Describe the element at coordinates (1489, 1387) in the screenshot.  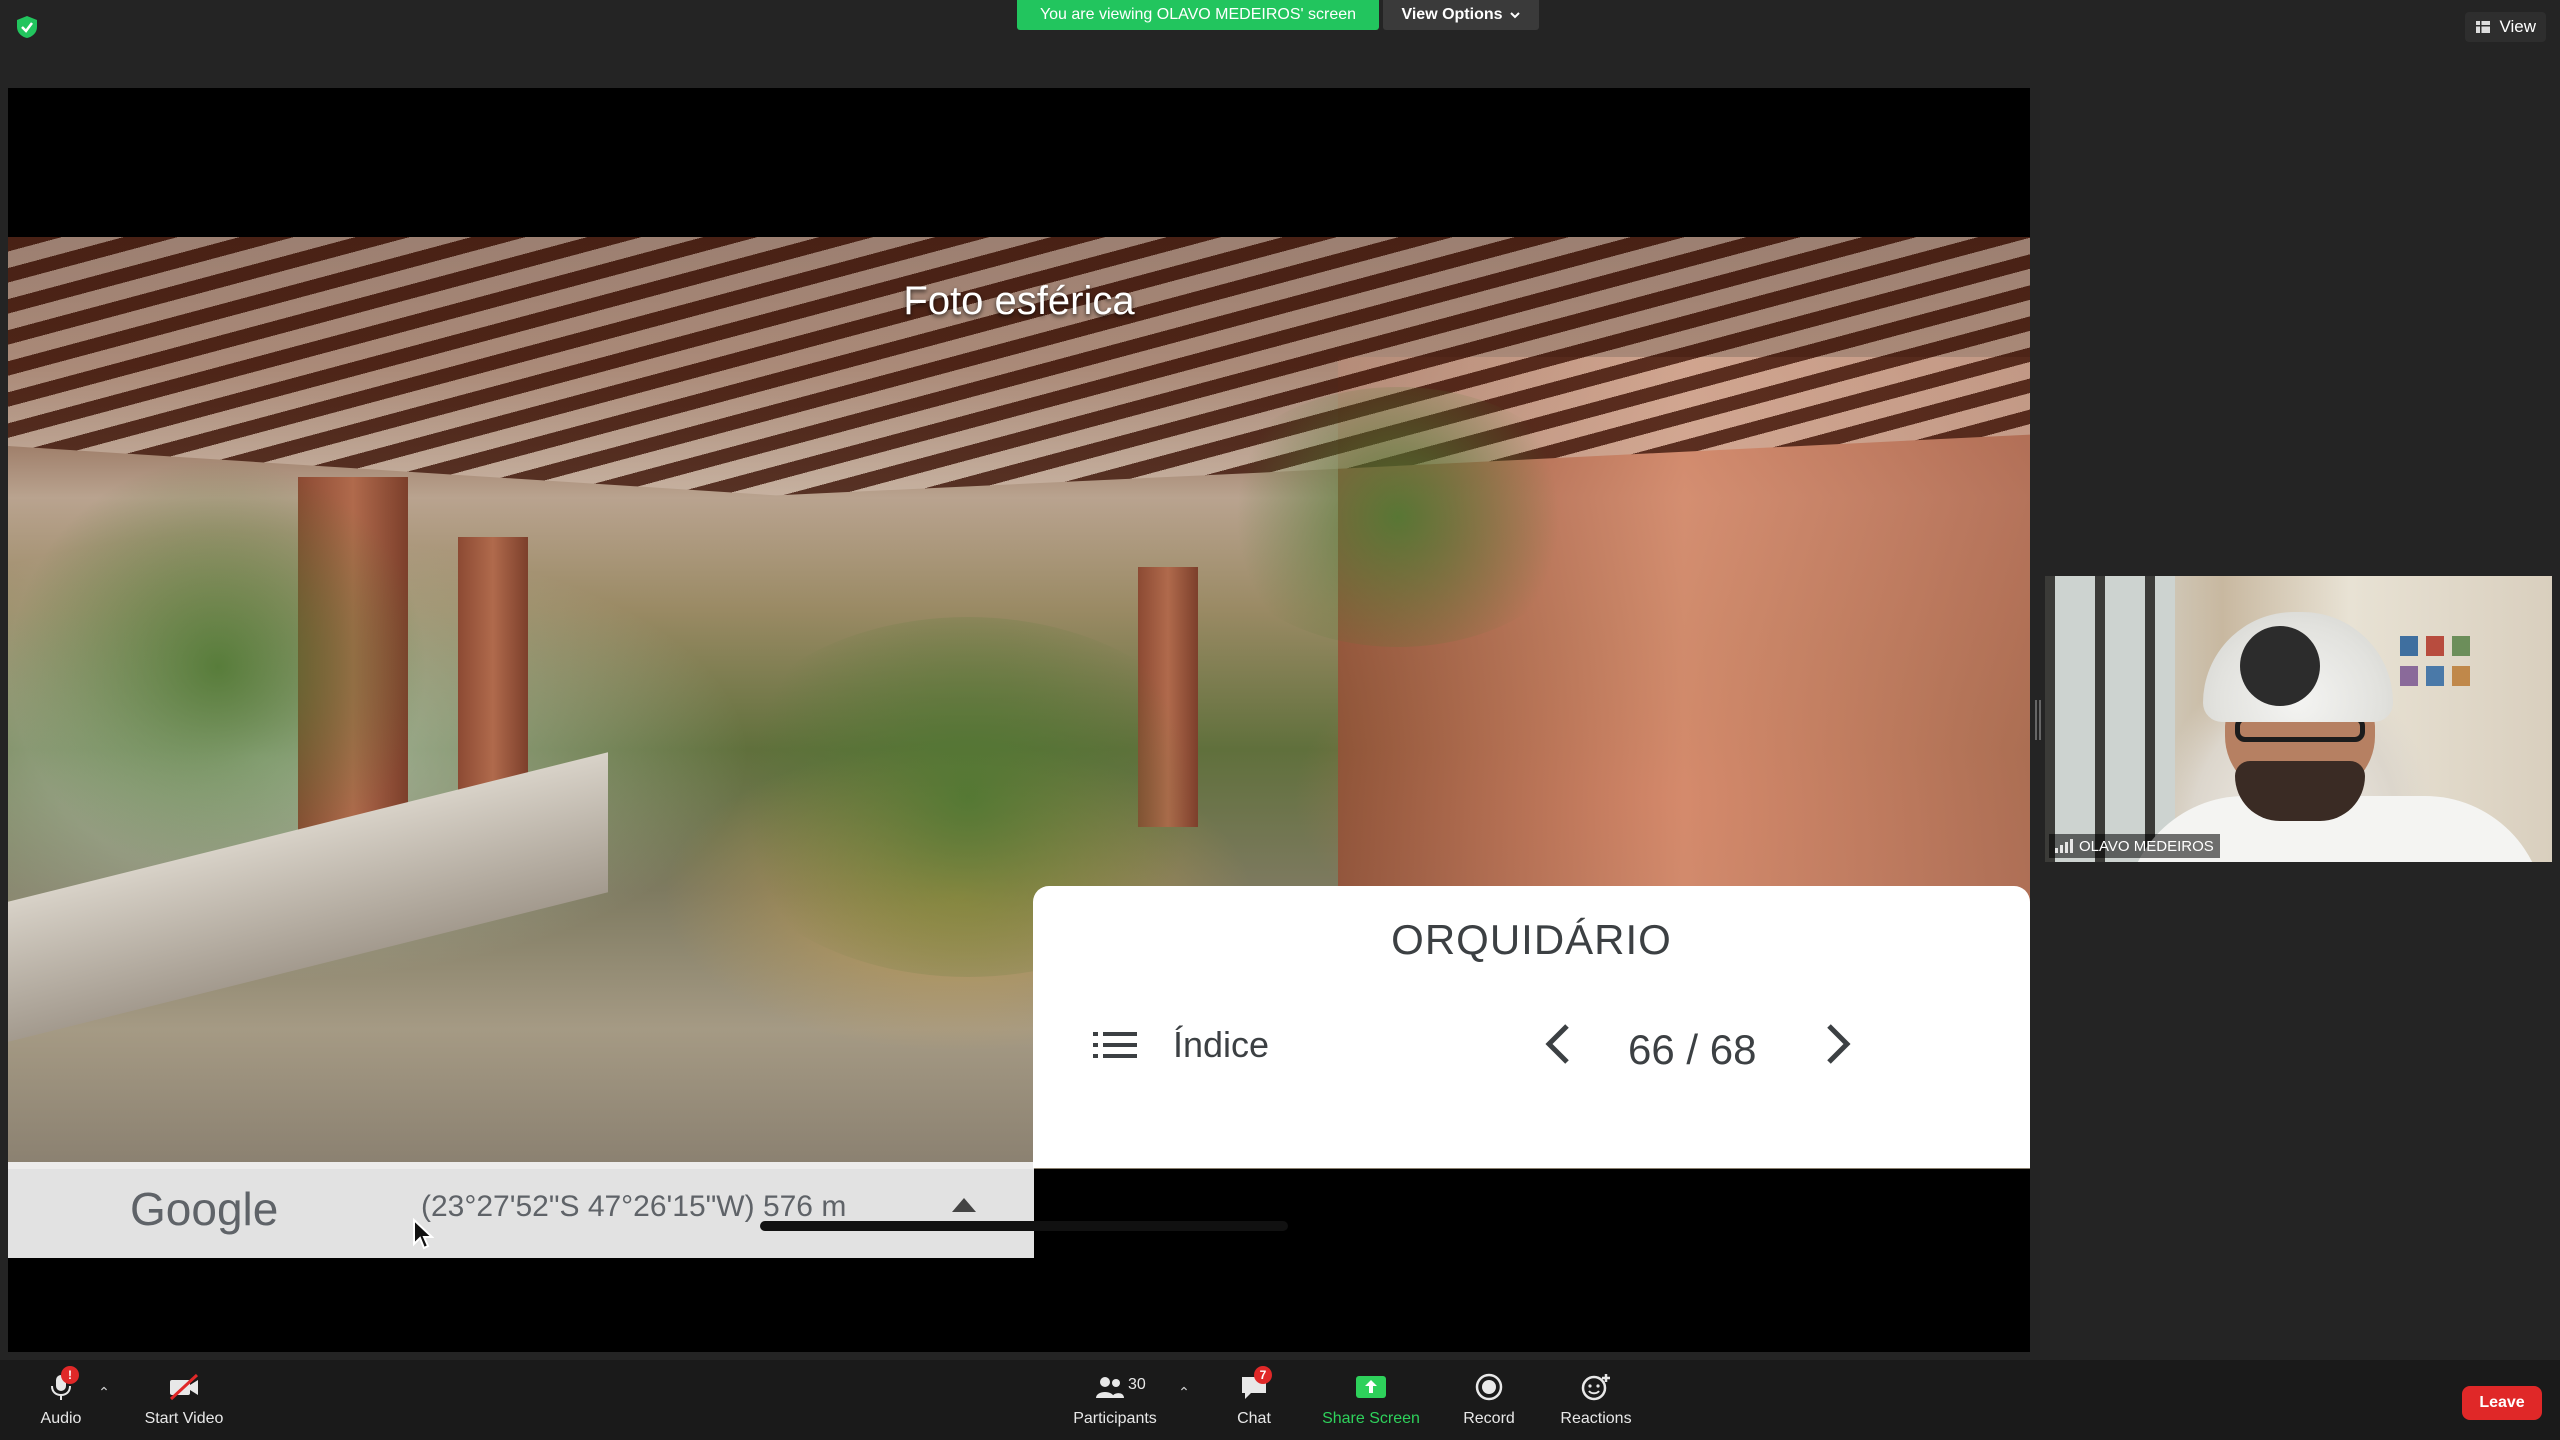
I see `record-icon` at that location.